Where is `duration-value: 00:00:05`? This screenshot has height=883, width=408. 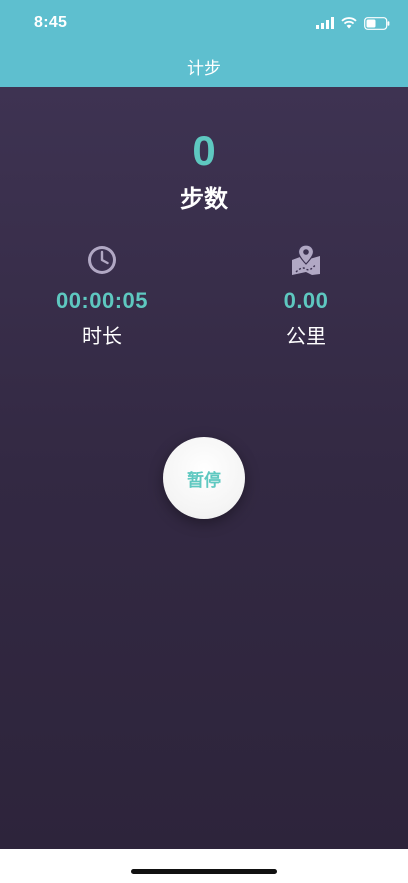 duration-value: 00:00:05 is located at coordinates (102, 300).